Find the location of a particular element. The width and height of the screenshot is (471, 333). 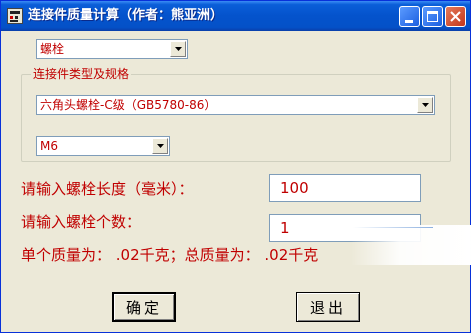

title-bar: 连接件质量计算（作者：熊亚洲） is located at coordinates (235, 16).